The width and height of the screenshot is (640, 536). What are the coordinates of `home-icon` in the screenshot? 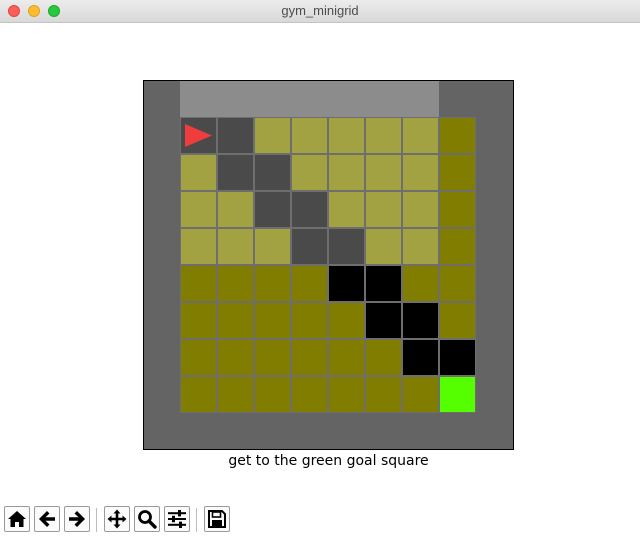 It's located at (17, 519).